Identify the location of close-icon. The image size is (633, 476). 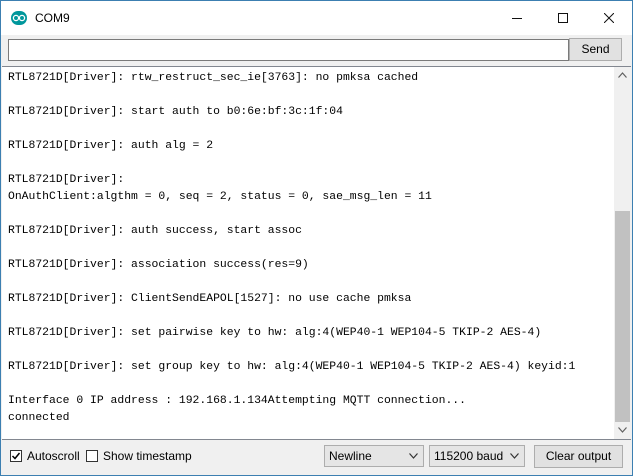
(609, 18).